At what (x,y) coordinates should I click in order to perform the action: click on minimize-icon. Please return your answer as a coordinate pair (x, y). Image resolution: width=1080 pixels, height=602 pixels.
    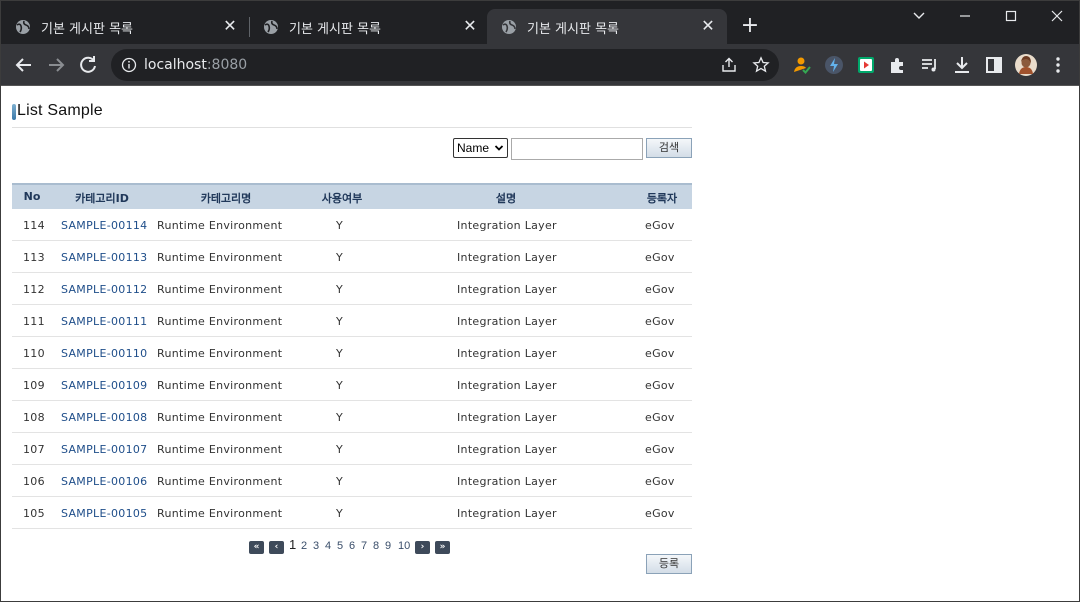
    Looking at the image, I should click on (965, 16).